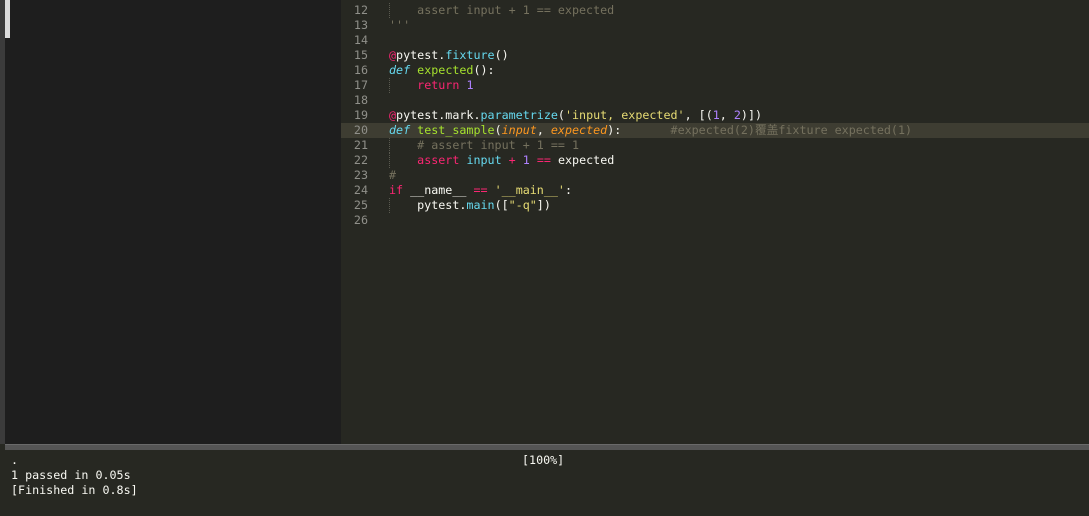 The height and width of the screenshot is (516, 1089). I want to click on line-number: 25, so click(360, 205).